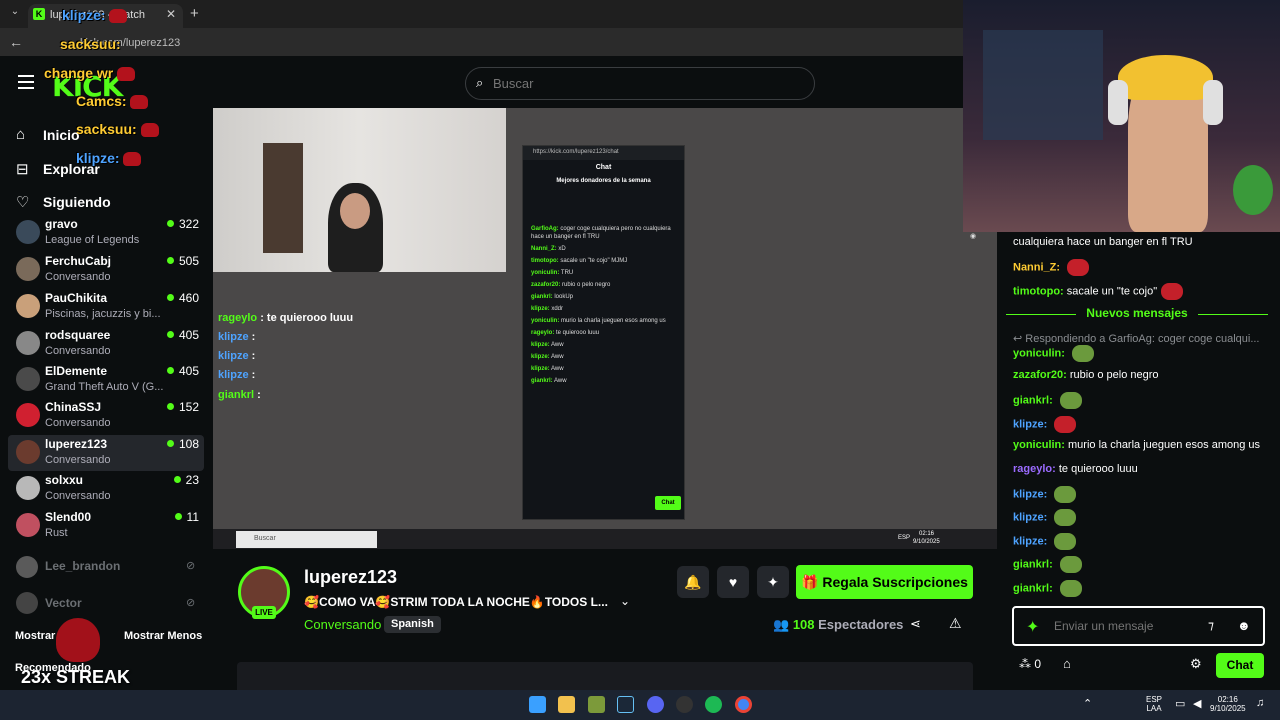 The image size is (1280, 720). I want to click on offline-channel-name: Lee_brandon, so click(82, 566).